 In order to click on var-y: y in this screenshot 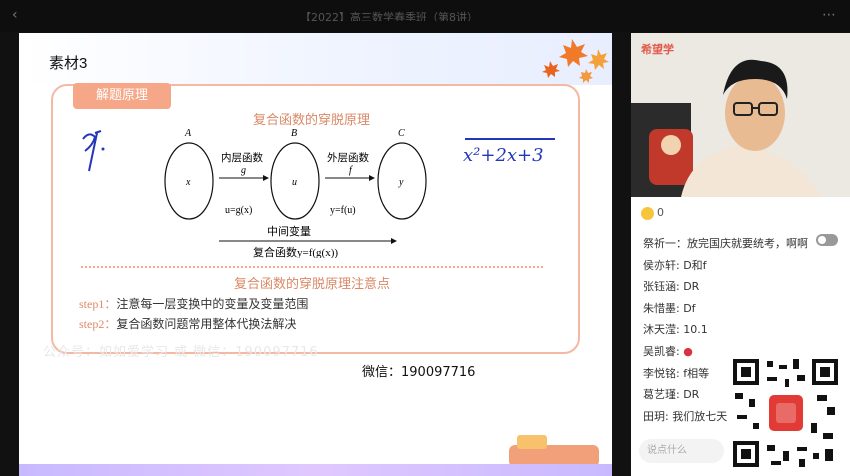, I will do `click(401, 182)`.